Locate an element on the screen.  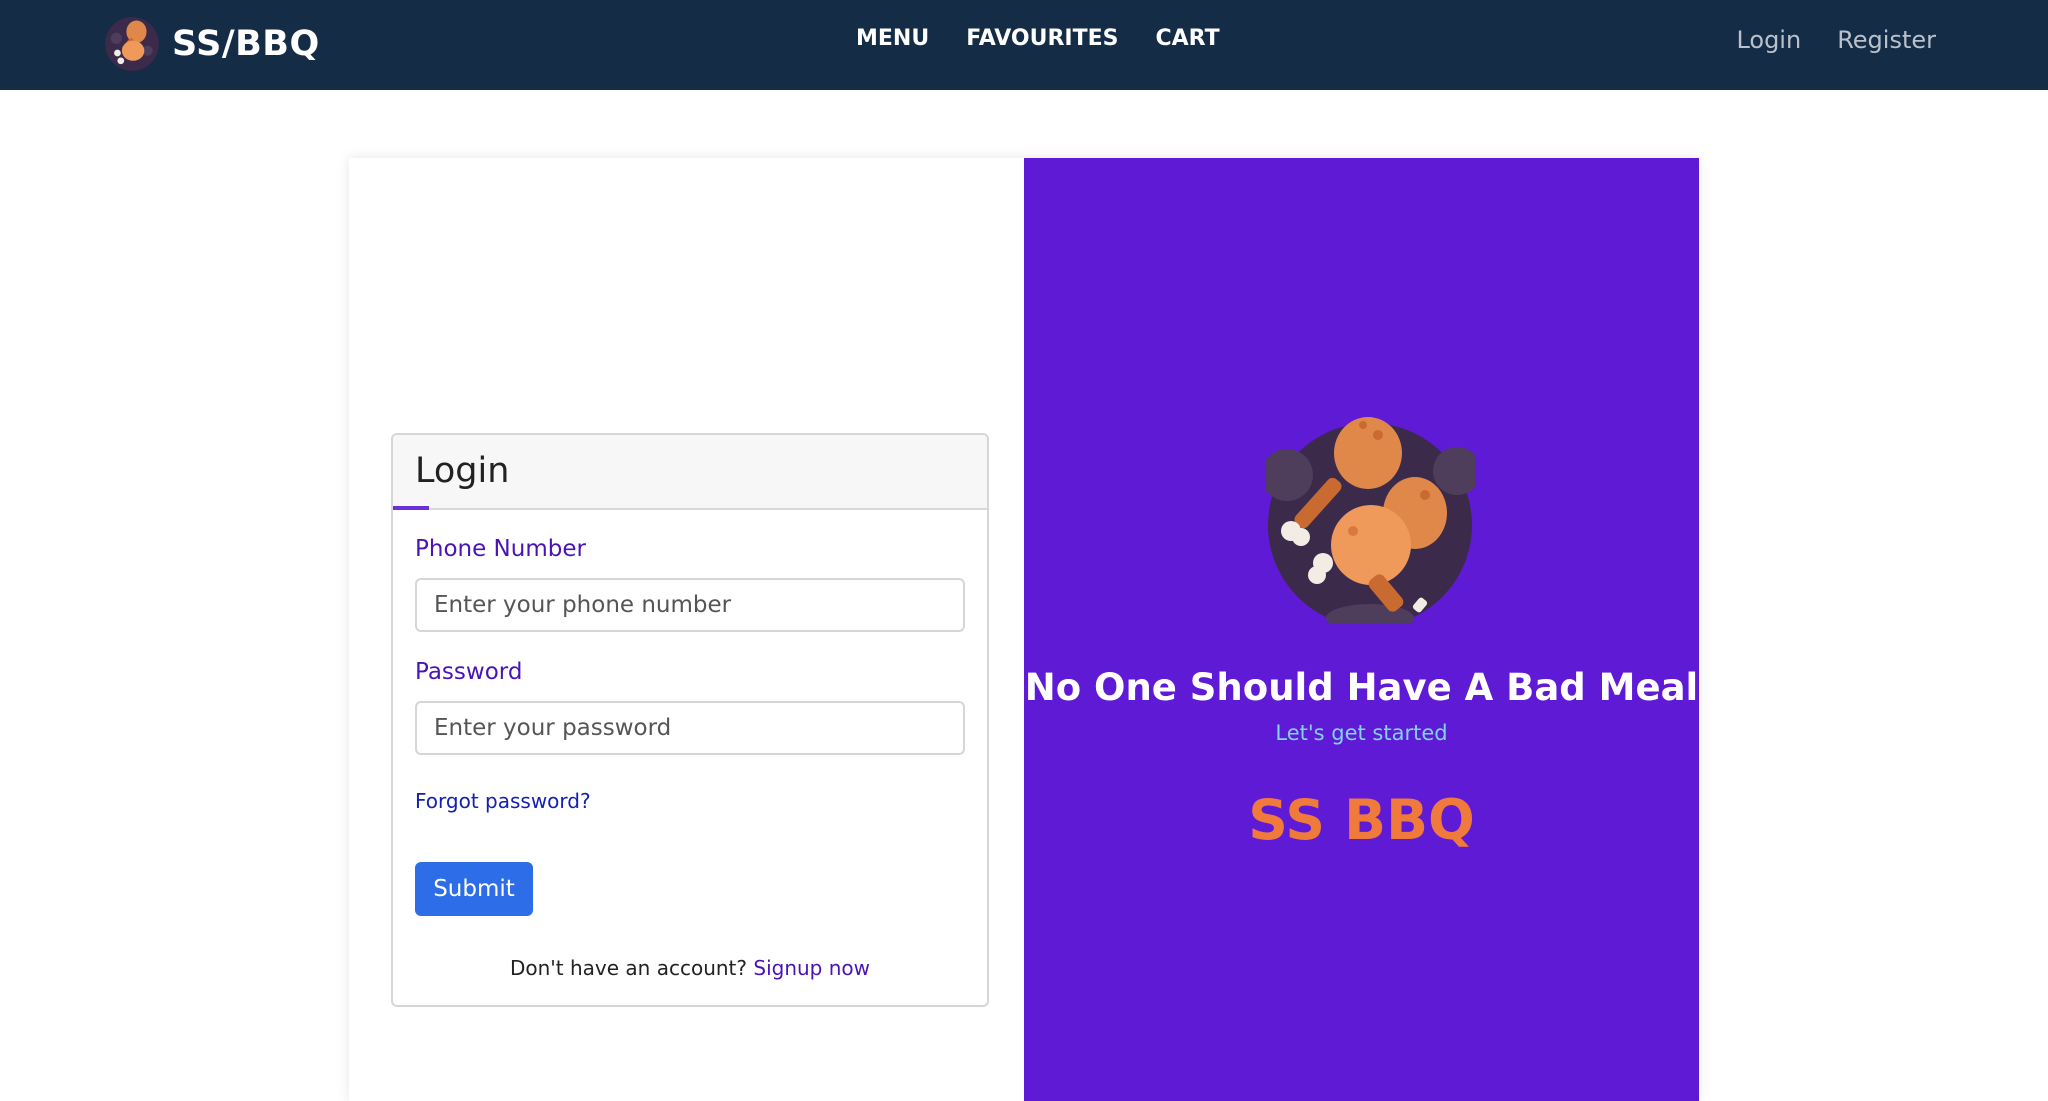
nav-register-link: Register is located at coordinates (1886, 40).